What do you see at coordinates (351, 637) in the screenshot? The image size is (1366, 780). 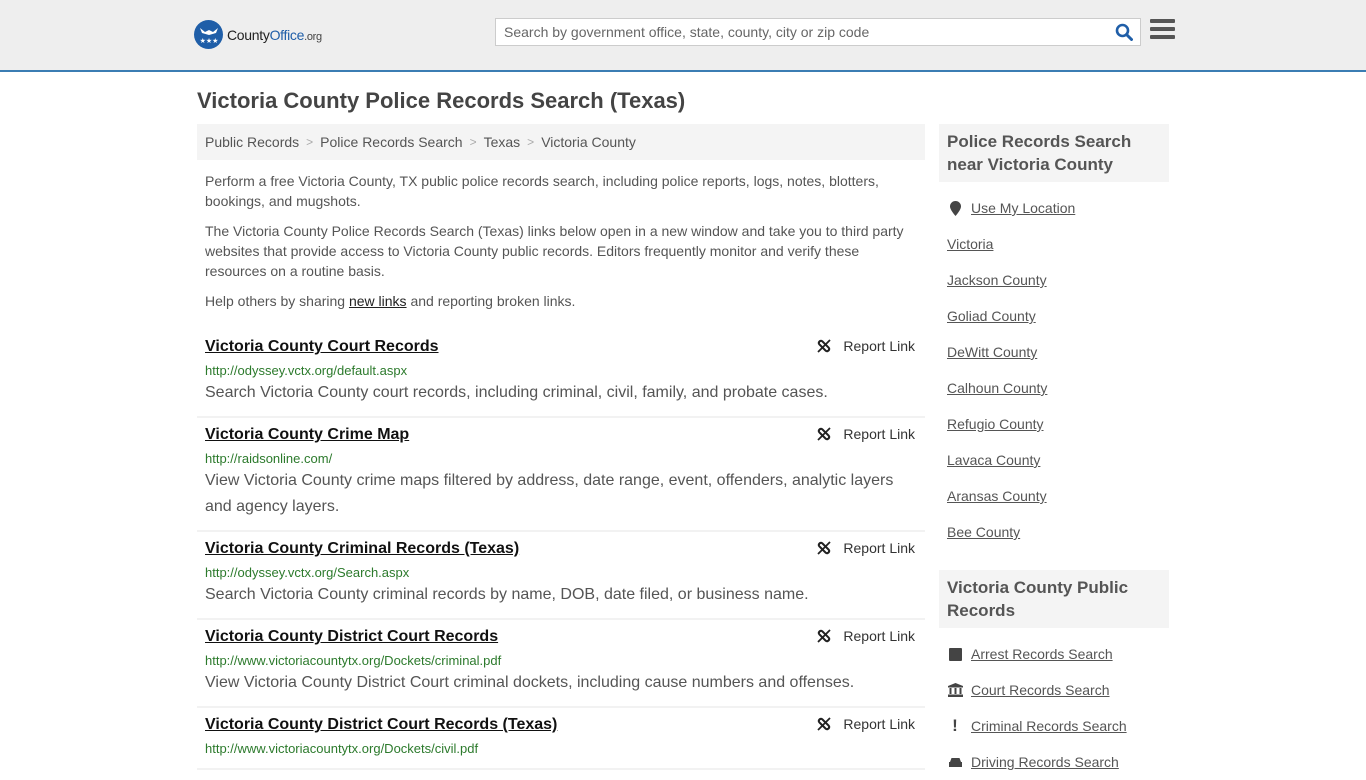 I see `listing-title-link: Victoria County District Court Records` at bounding box center [351, 637].